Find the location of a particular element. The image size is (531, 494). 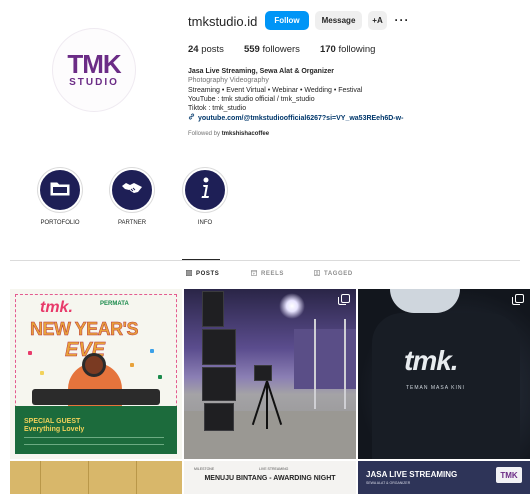

tagged-icon is located at coordinates (317, 273).